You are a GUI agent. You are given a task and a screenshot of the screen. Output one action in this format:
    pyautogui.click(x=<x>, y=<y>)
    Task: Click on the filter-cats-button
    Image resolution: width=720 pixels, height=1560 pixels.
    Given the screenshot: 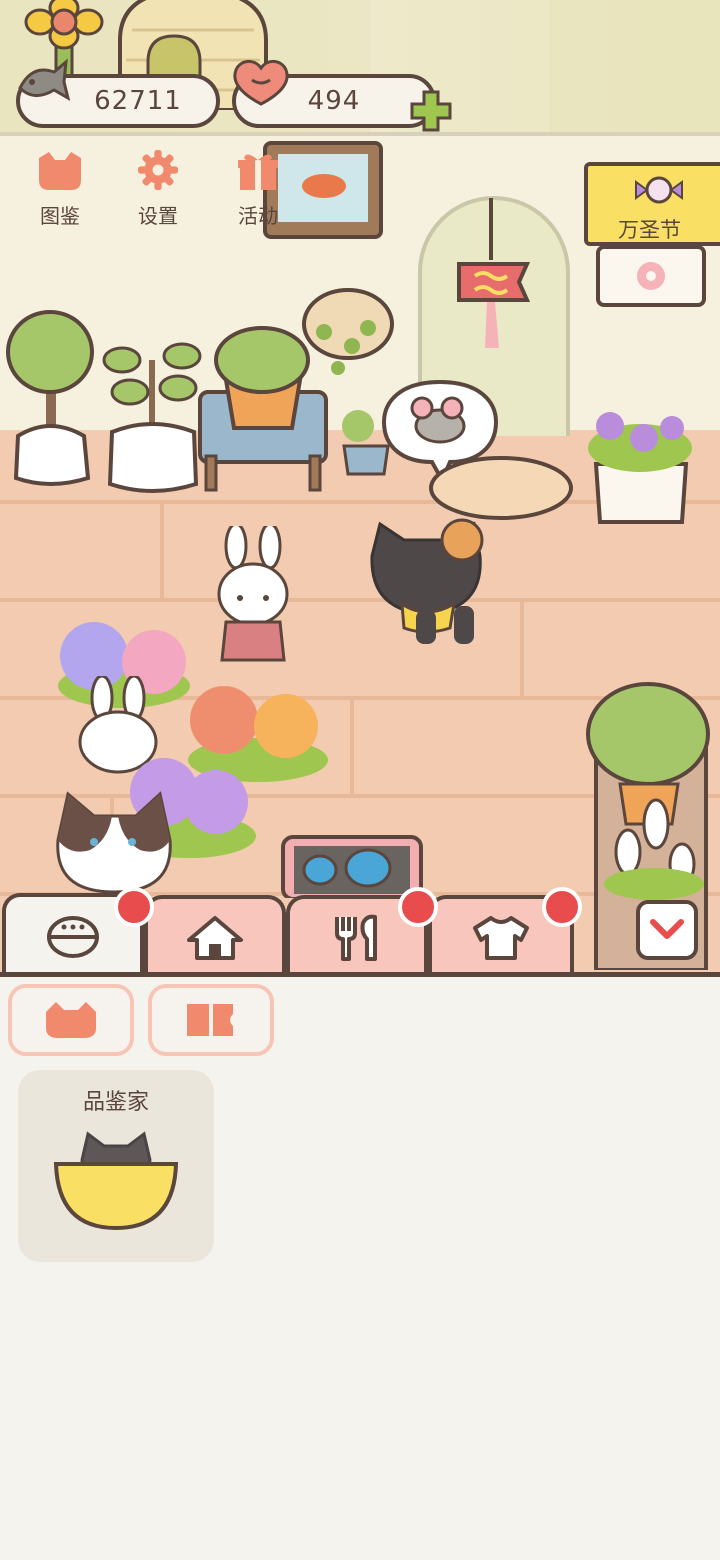 What is the action you would take?
    pyautogui.click(x=71, y=1020)
    